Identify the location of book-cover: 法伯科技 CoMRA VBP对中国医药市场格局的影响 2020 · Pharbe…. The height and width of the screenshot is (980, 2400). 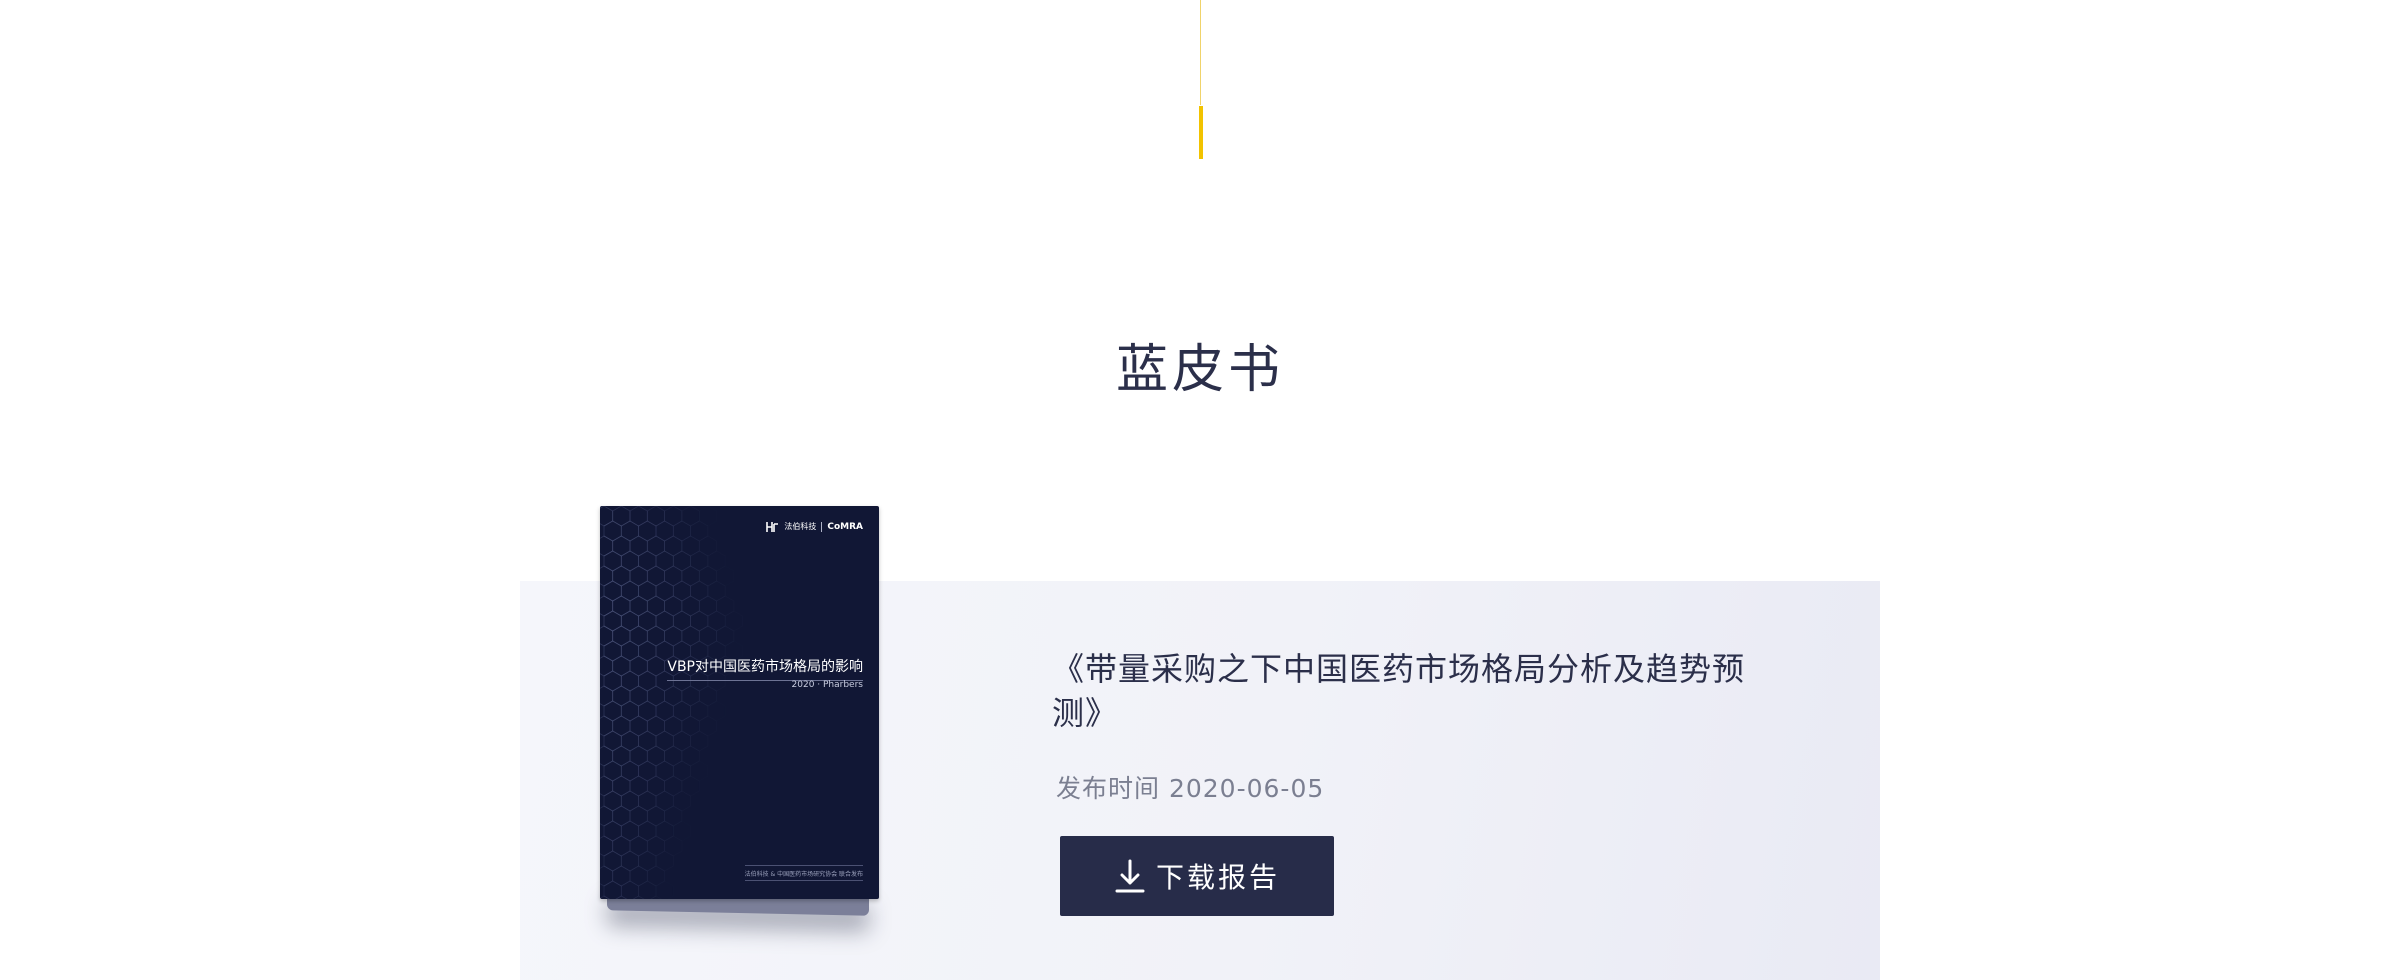
(739, 702).